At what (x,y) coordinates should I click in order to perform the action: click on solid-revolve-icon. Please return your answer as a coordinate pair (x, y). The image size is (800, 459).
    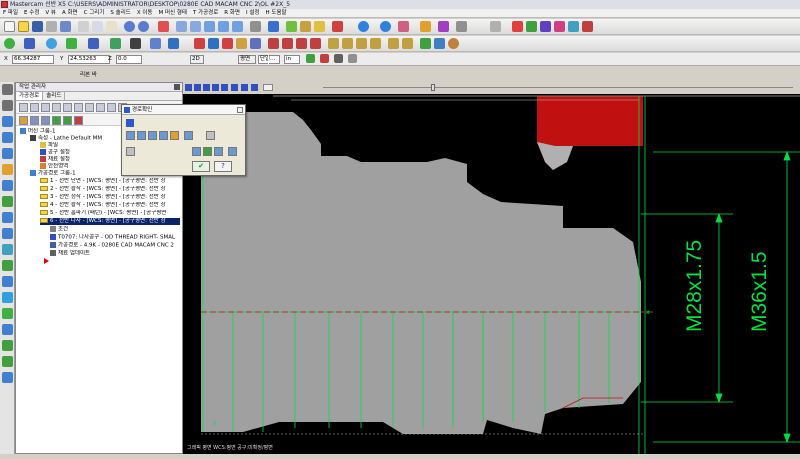
    Looking at the image, I should click on (213, 43).